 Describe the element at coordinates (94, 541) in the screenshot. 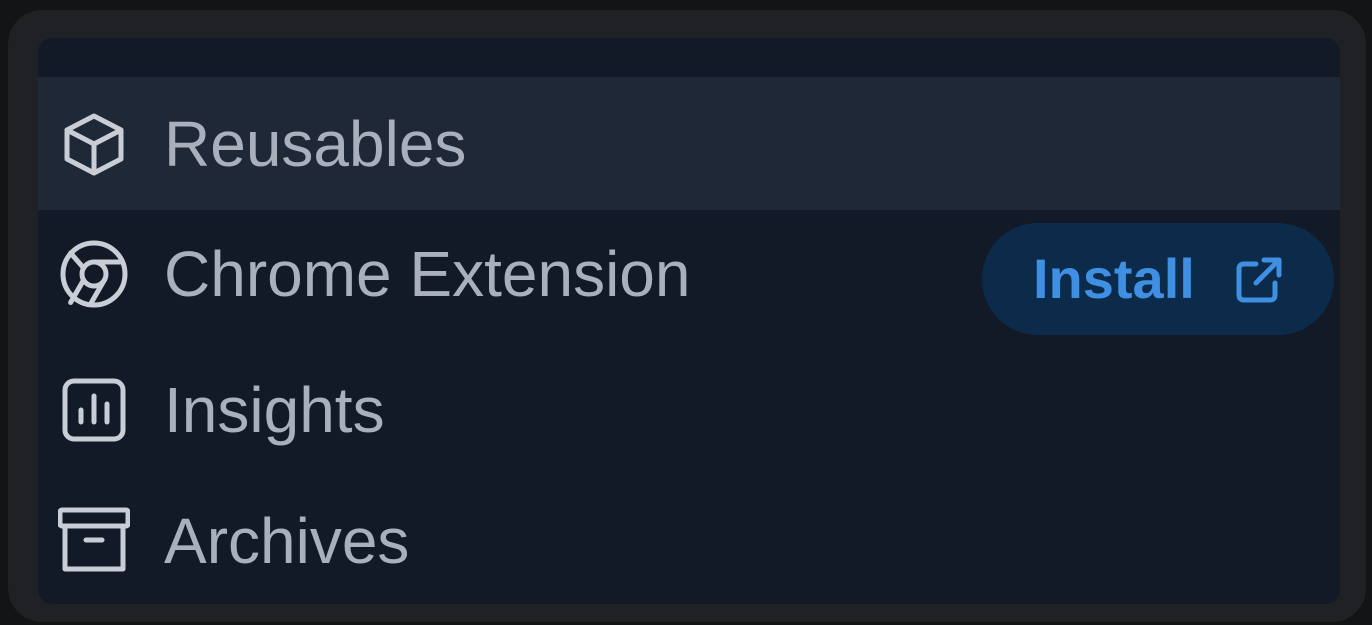

I see `archive-icon` at that location.